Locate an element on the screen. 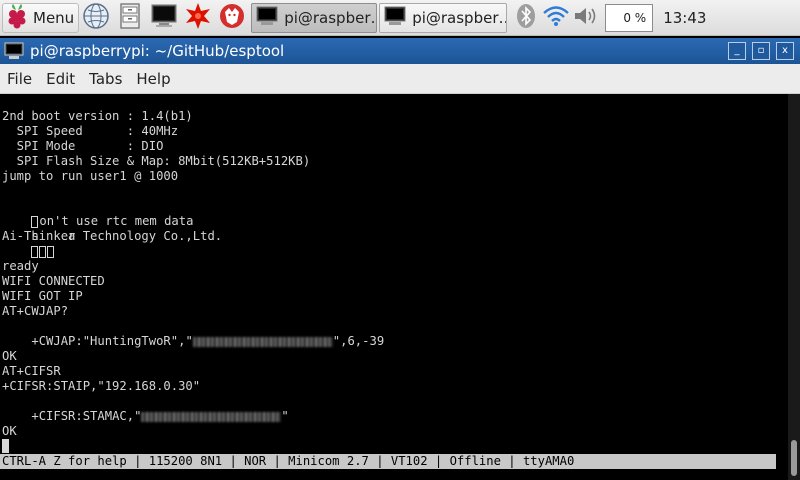  web-browser-launcher is located at coordinates (96, 18).